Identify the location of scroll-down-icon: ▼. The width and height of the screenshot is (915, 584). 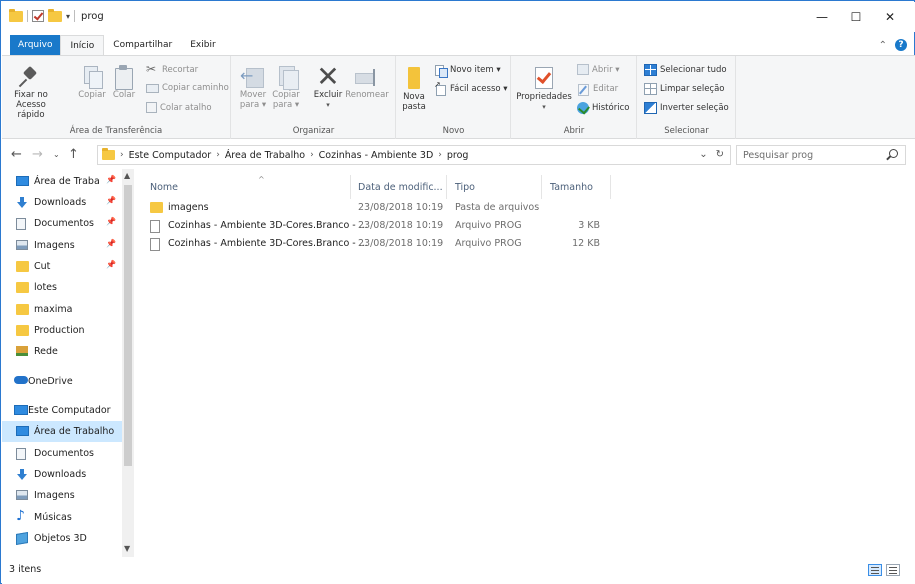
(127, 548).